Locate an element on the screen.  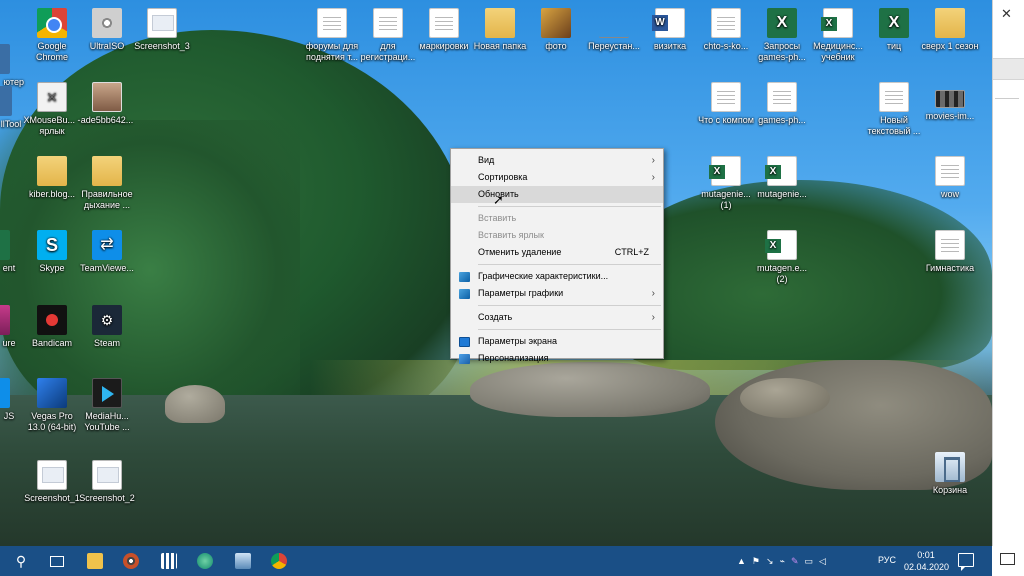
feather-icon: ✎ is located at coordinates (795, 561).